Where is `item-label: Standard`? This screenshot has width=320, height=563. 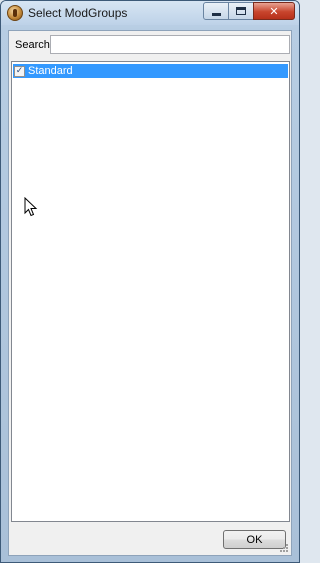 item-label: Standard is located at coordinates (50, 71).